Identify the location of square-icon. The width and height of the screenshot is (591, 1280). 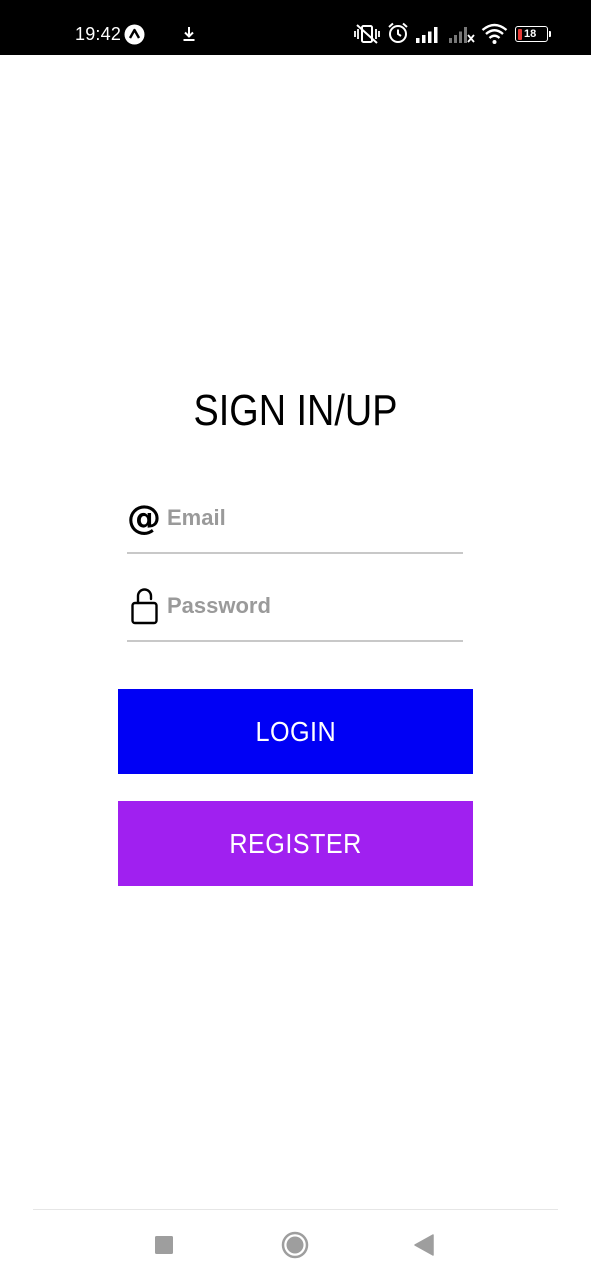
(164, 1245).